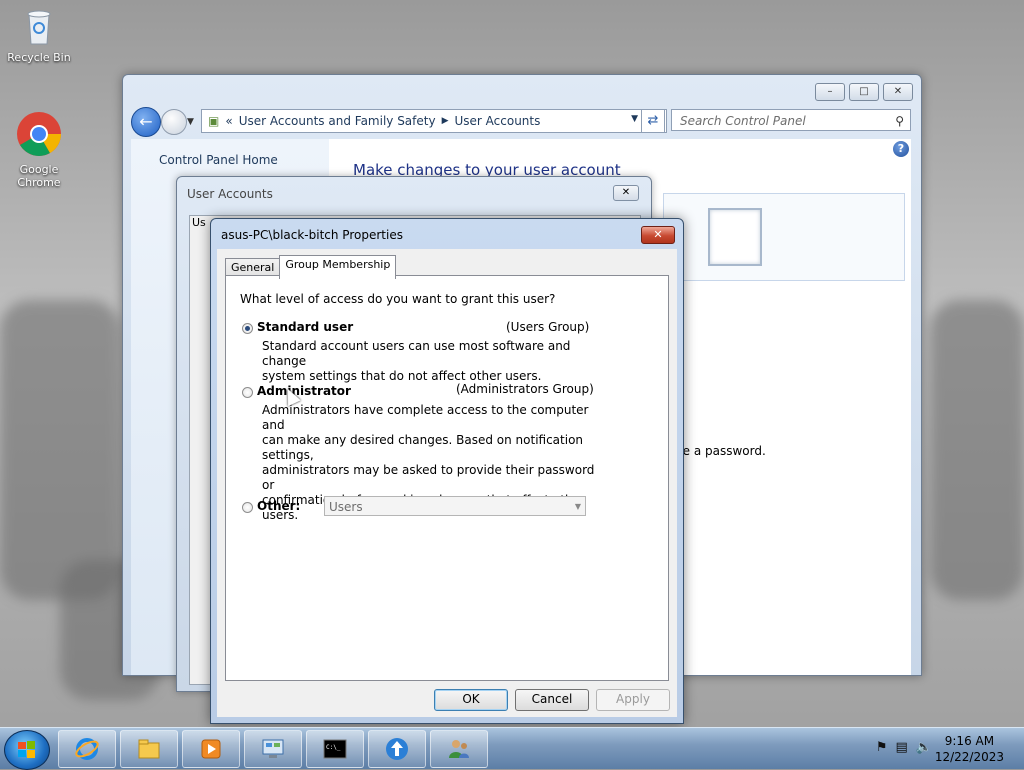 The width and height of the screenshot is (1024, 770). What do you see at coordinates (653, 121) in the screenshot?
I see `refresh-button: ⇄` at bounding box center [653, 121].